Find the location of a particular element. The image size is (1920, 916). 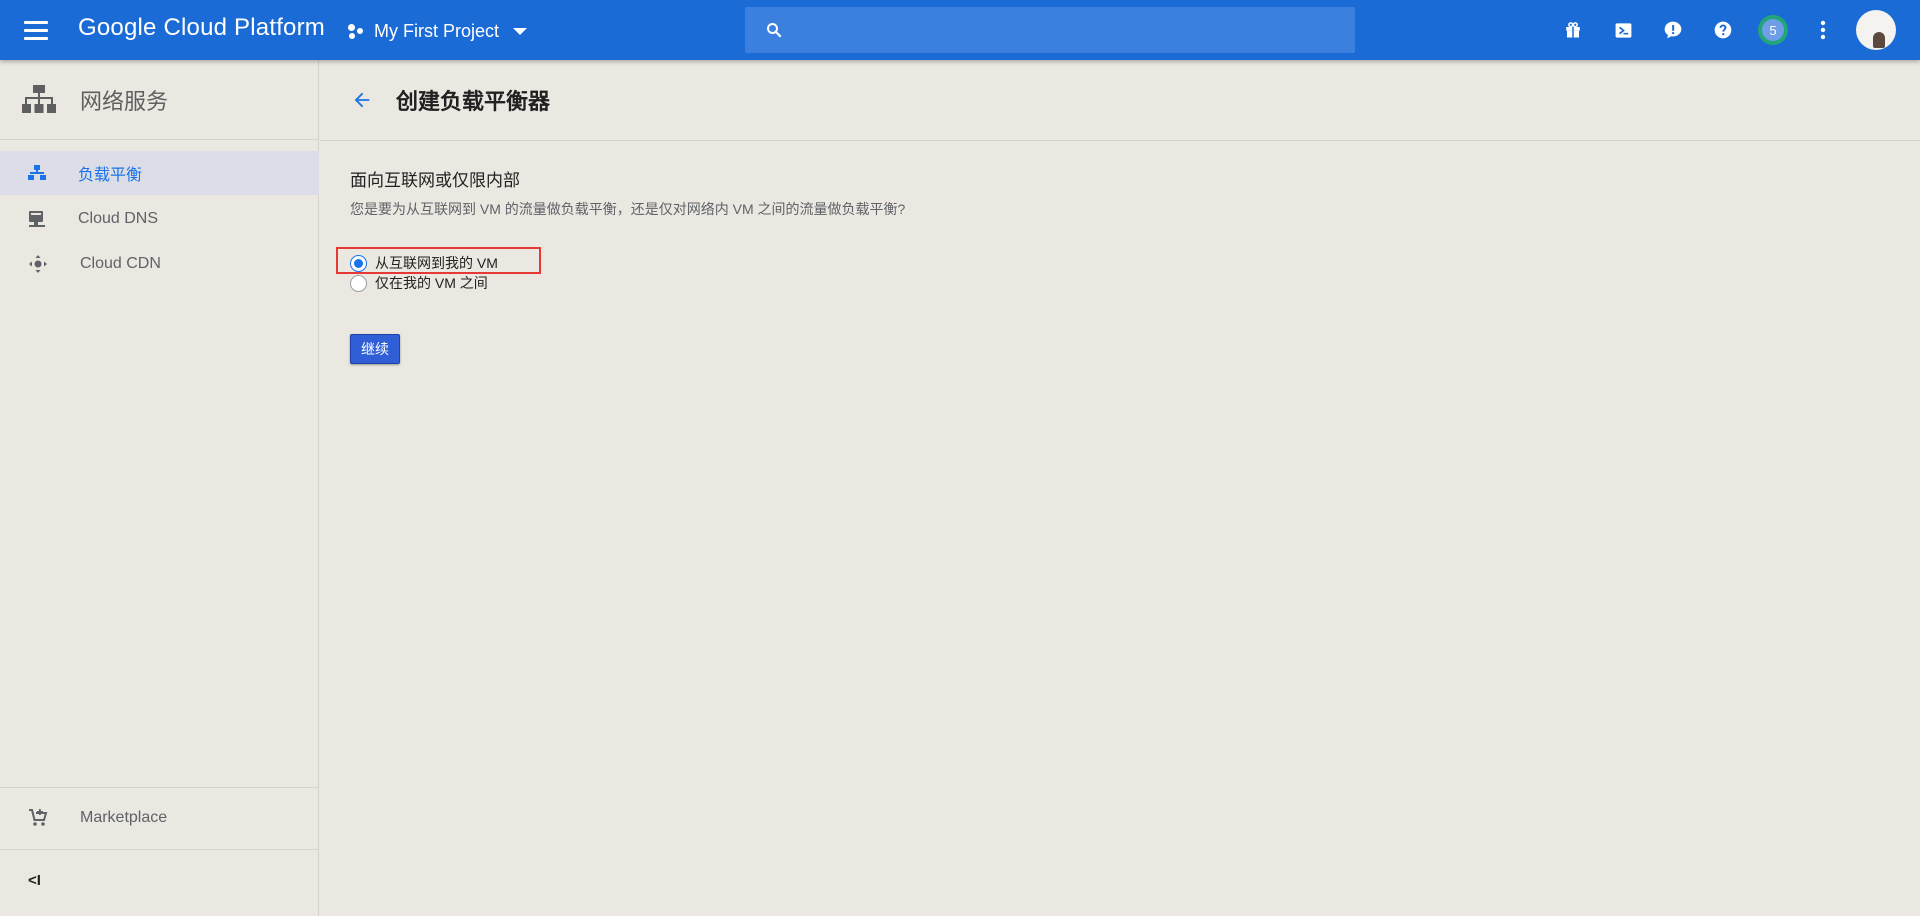

project-name: My First Project is located at coordinates (437, 30).